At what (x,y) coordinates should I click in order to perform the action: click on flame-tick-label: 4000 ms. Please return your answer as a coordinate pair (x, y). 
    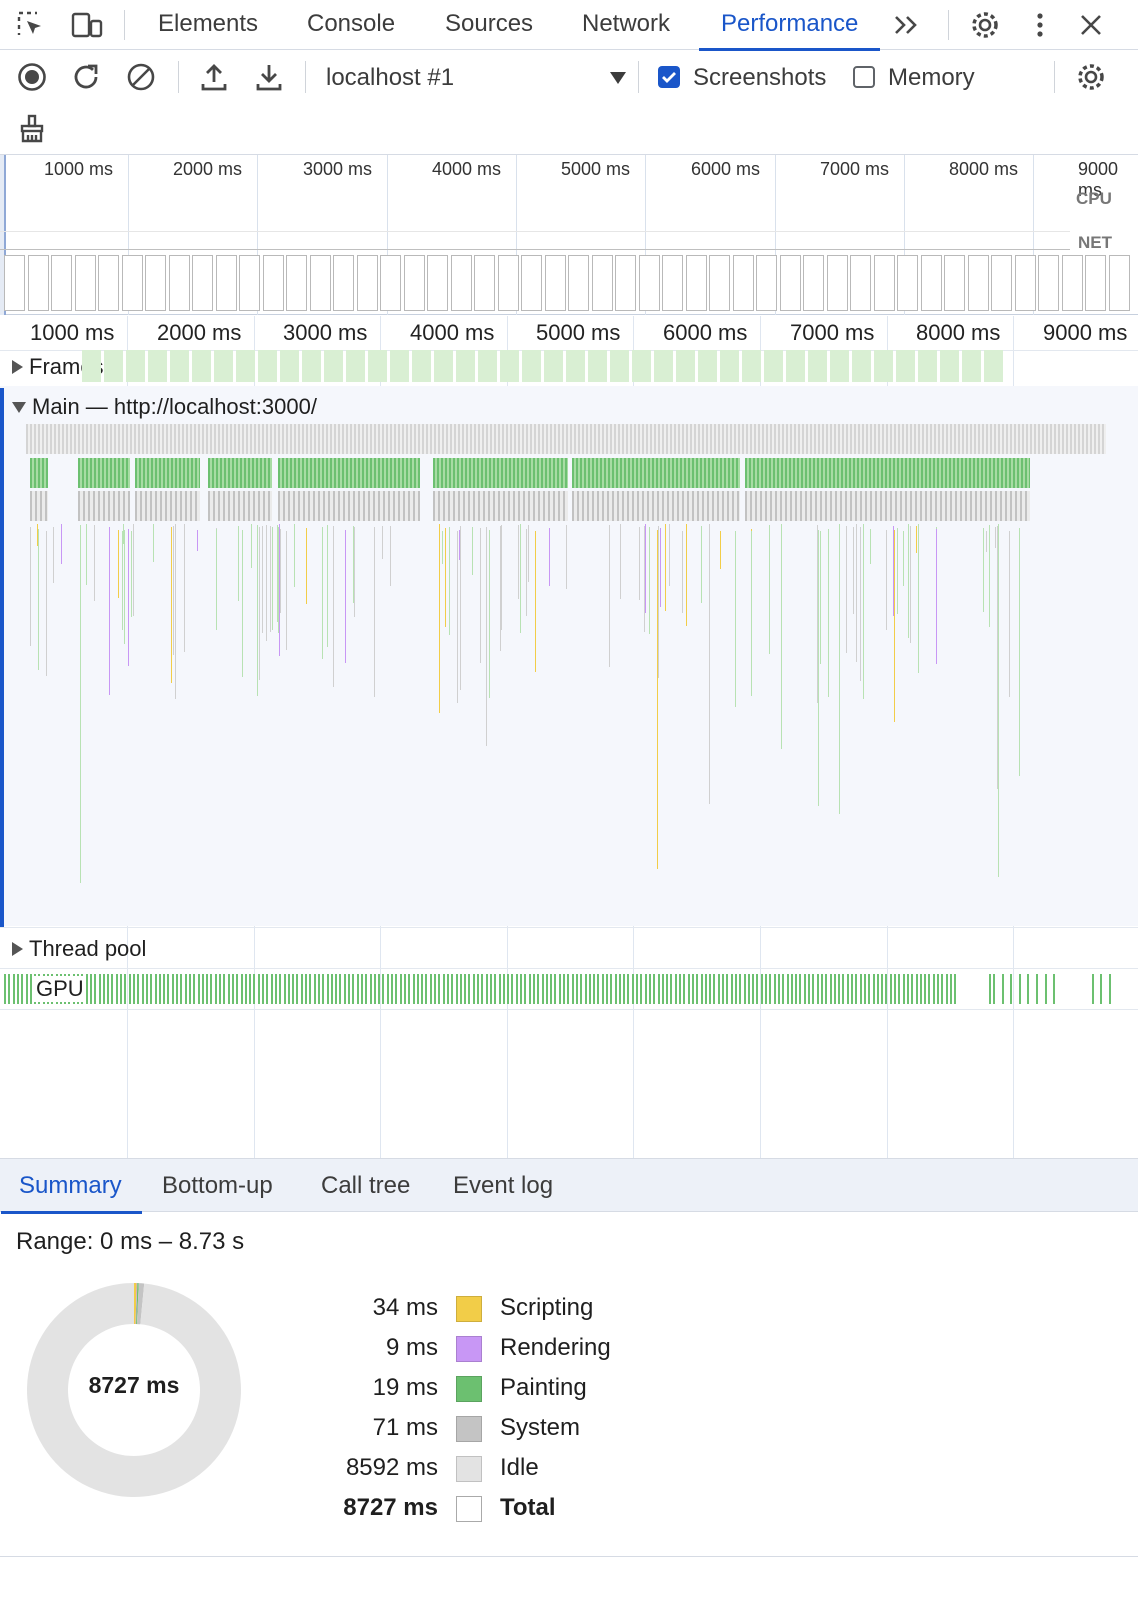
    Looking at the image, I should click on (452, 332).